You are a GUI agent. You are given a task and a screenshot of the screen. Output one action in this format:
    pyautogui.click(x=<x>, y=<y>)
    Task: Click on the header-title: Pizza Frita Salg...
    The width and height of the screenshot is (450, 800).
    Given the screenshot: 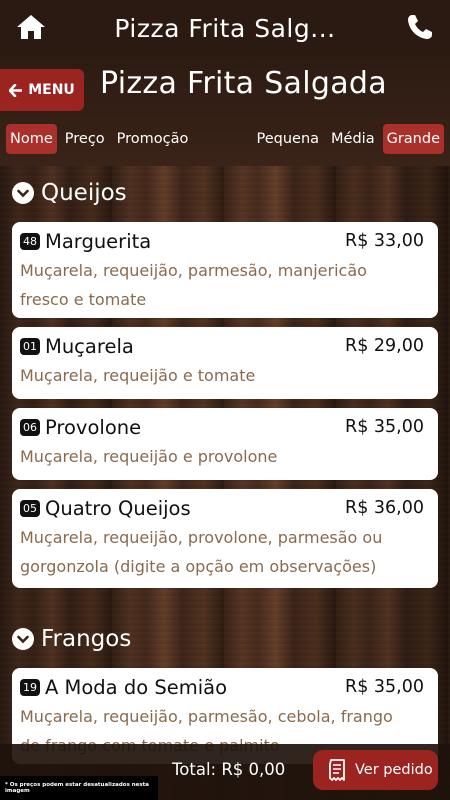 What is the action you would take?
    pyautogui.click(x=225, y=28)
    